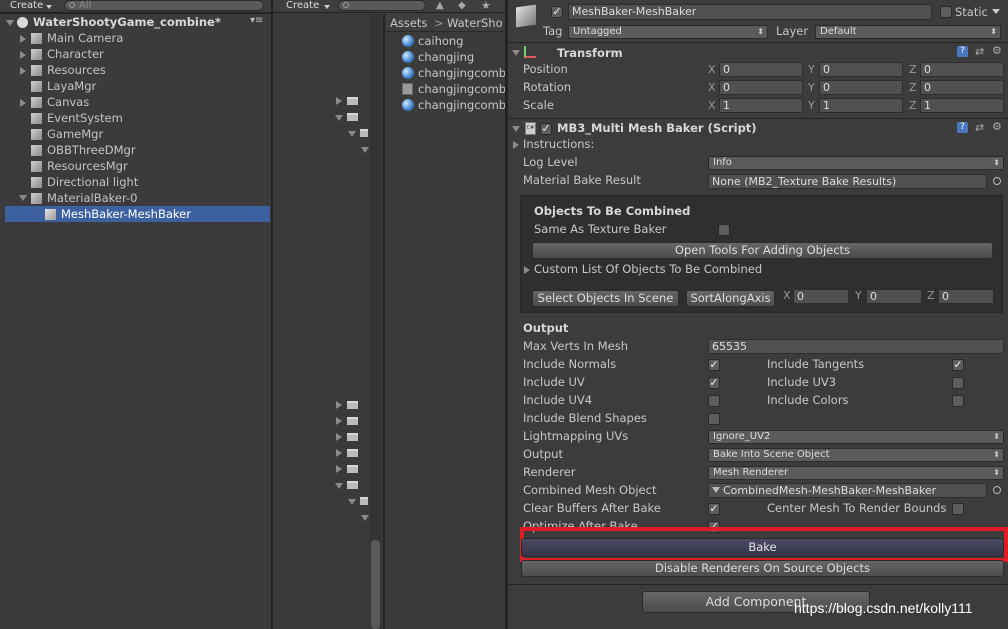 The height and width of the screenshot is (629, 1008). I want to click on sort-z-field: 0, so click(966, 296).